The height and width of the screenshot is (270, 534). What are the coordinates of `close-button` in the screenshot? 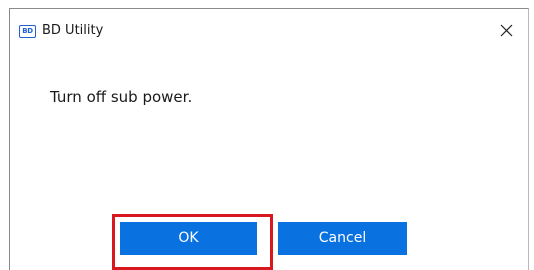 It's located at (507, 31).